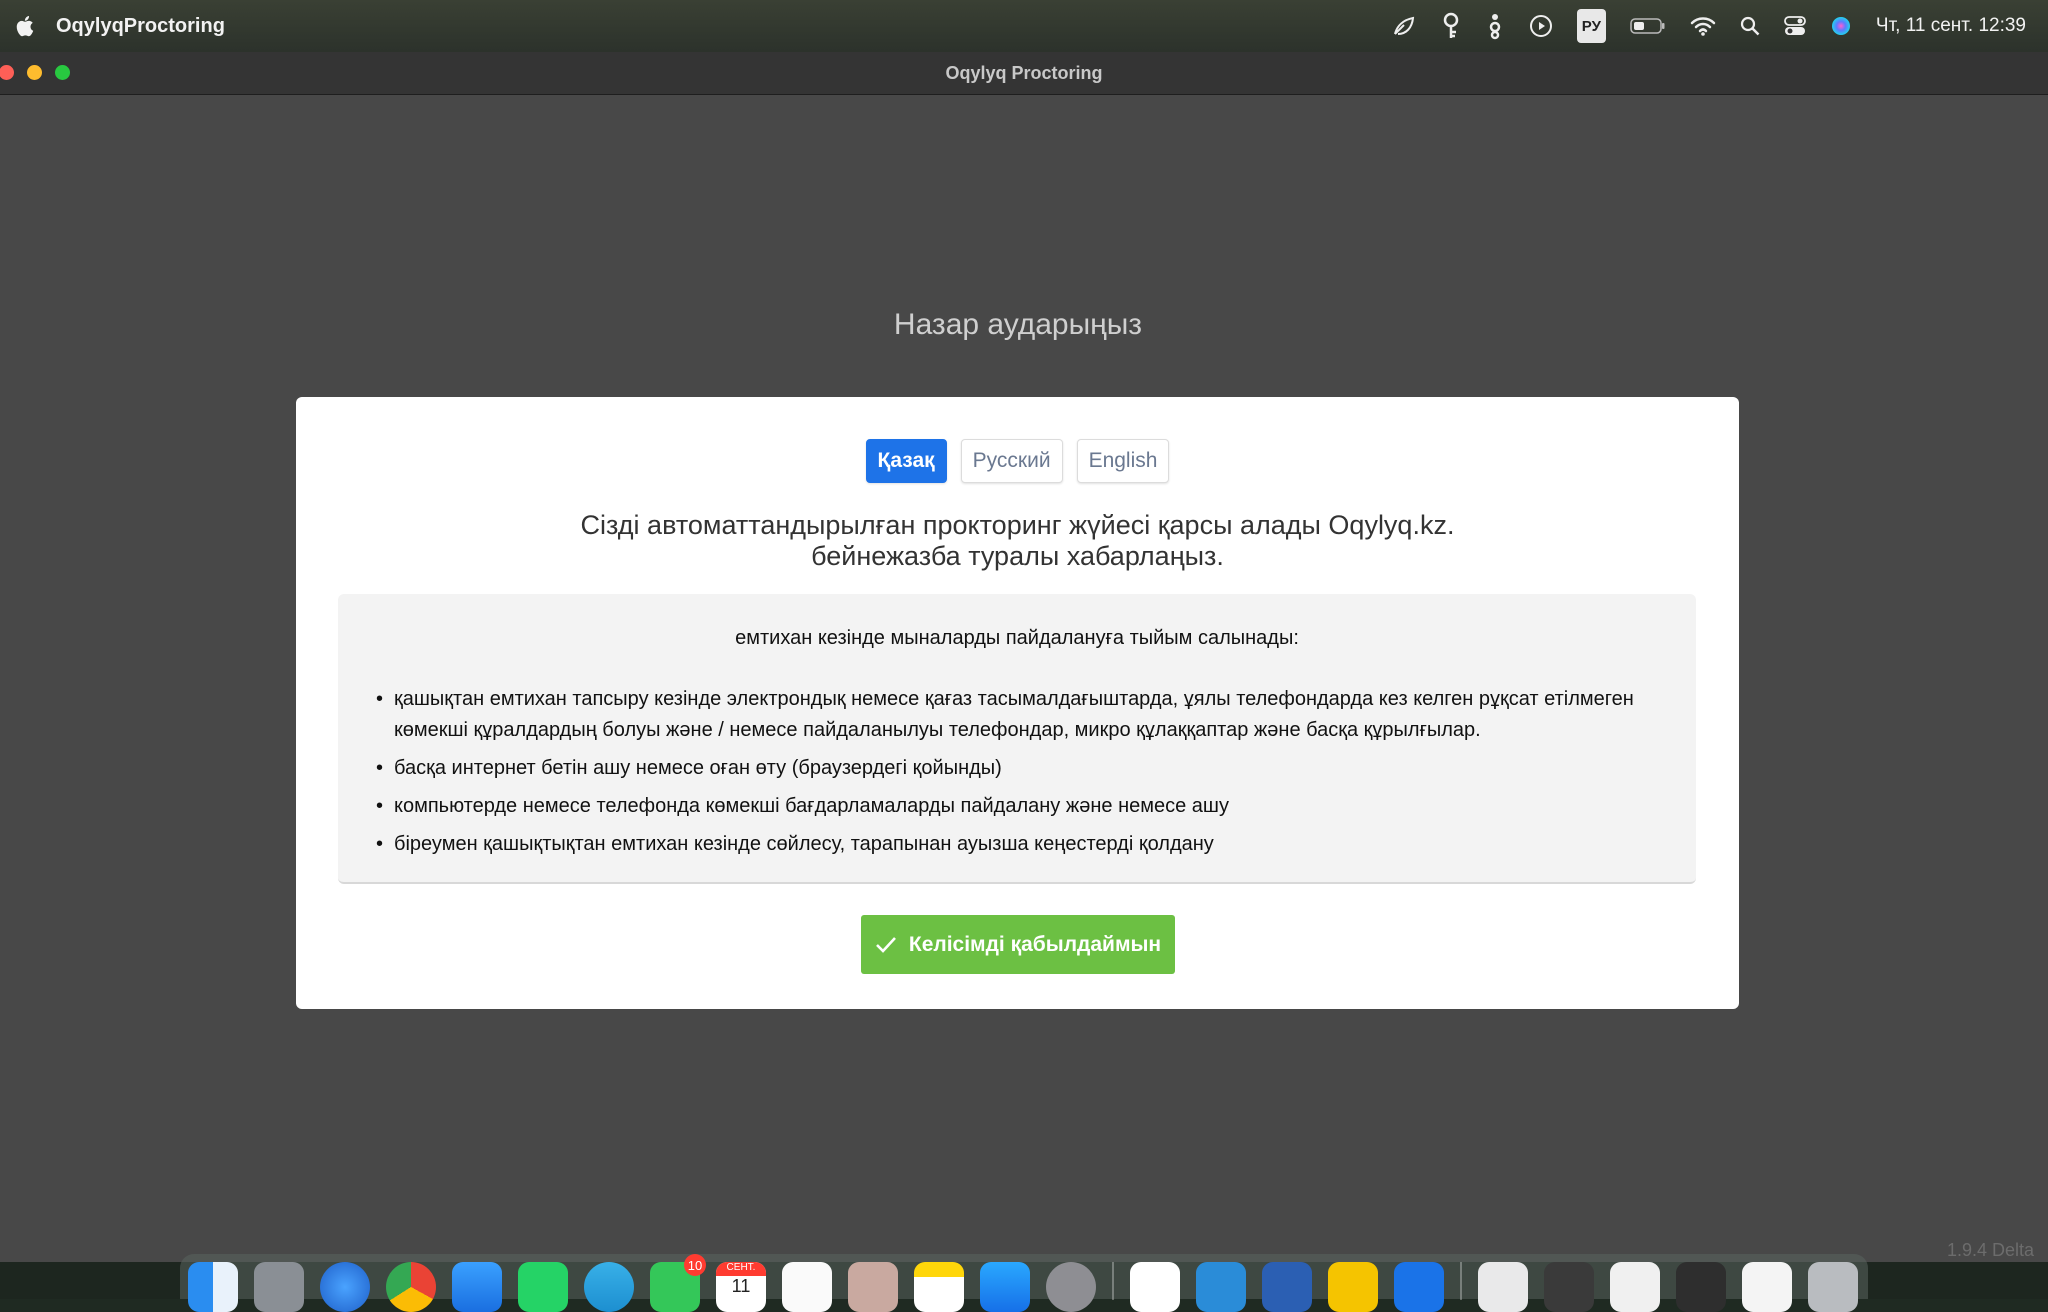  Describe the element at coordinates (1635, 1287) in the screenshot. I see `spreadsheet-thumbnail-icon` at that location.